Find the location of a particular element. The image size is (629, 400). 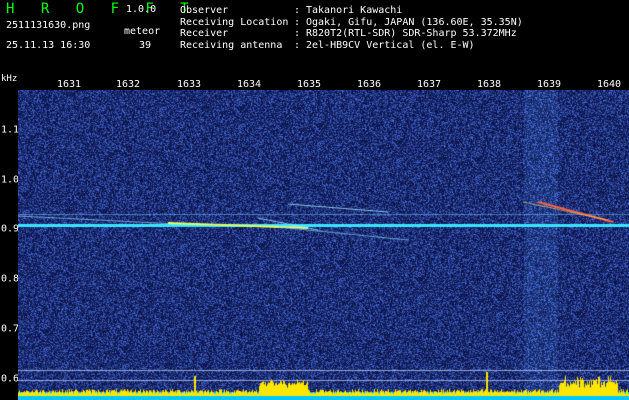

meteor-label: meteor is located at coordinates (142, 31).